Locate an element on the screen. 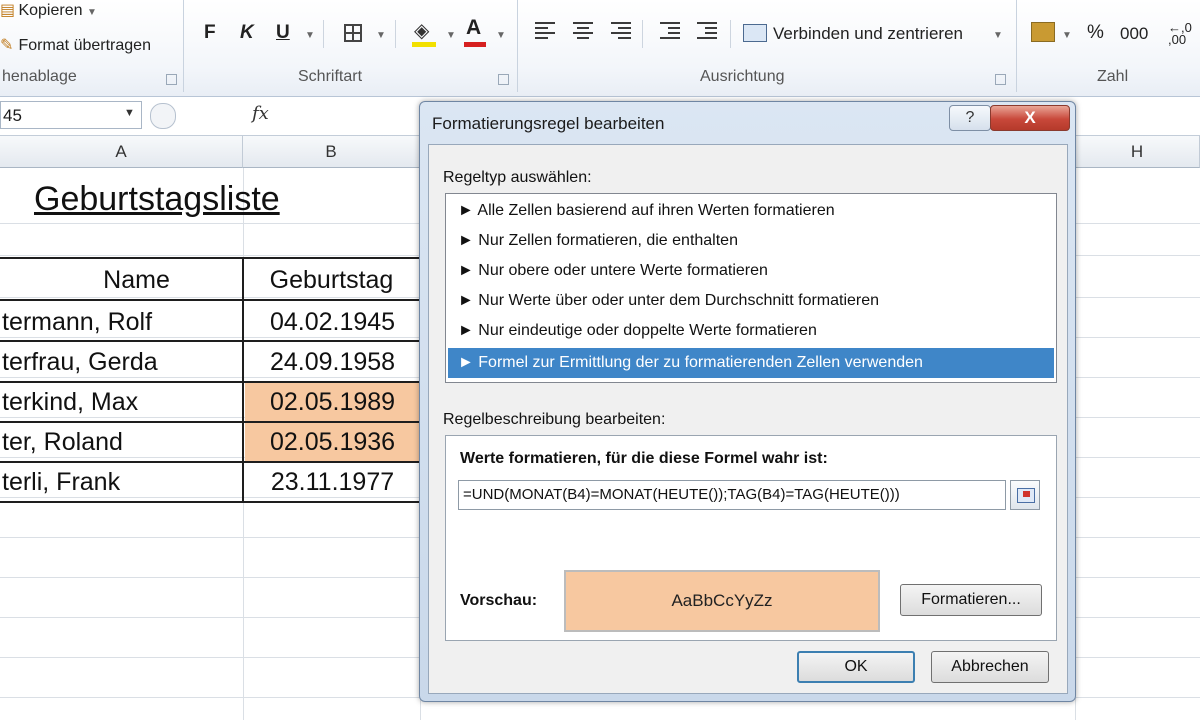 The image size is (1200, 720). brush-icon: ✎ is located at coordinates (7, 45).